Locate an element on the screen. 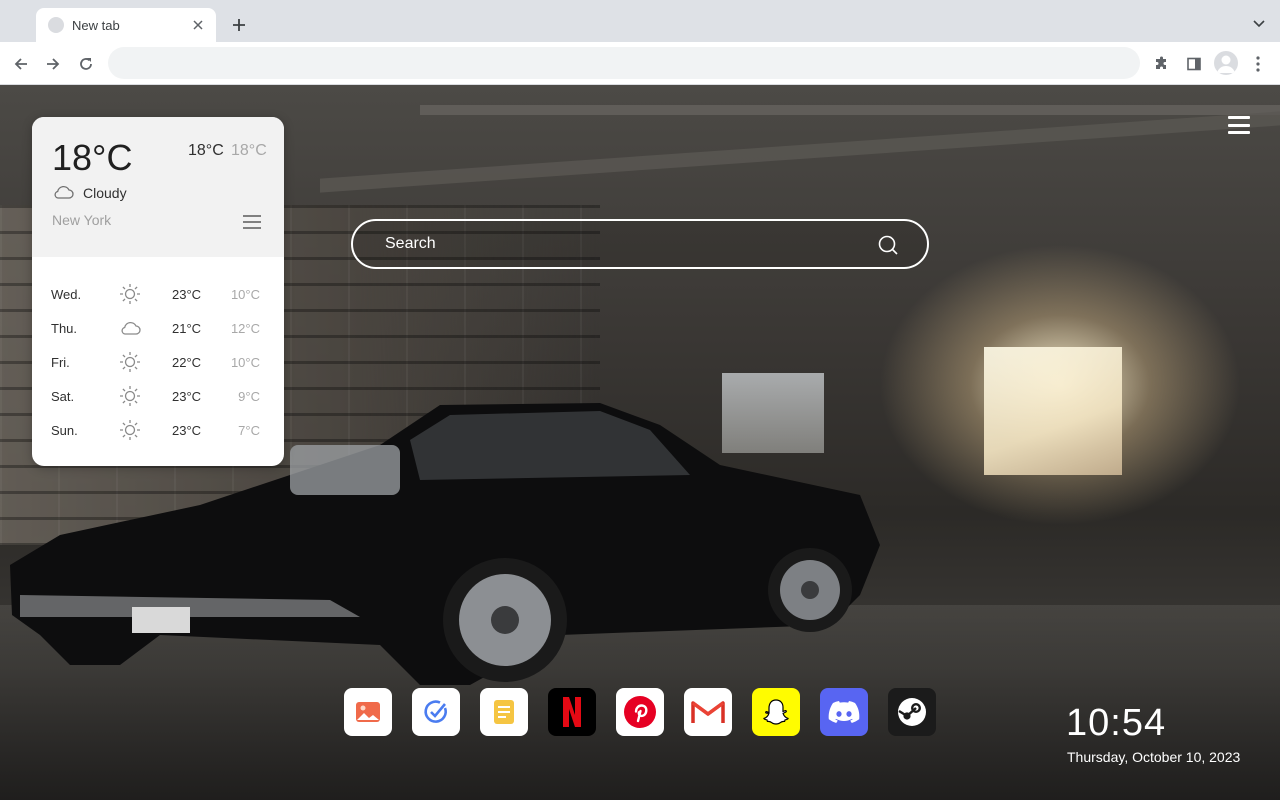  today-high: 18°C is located at coordinates (206, 150).